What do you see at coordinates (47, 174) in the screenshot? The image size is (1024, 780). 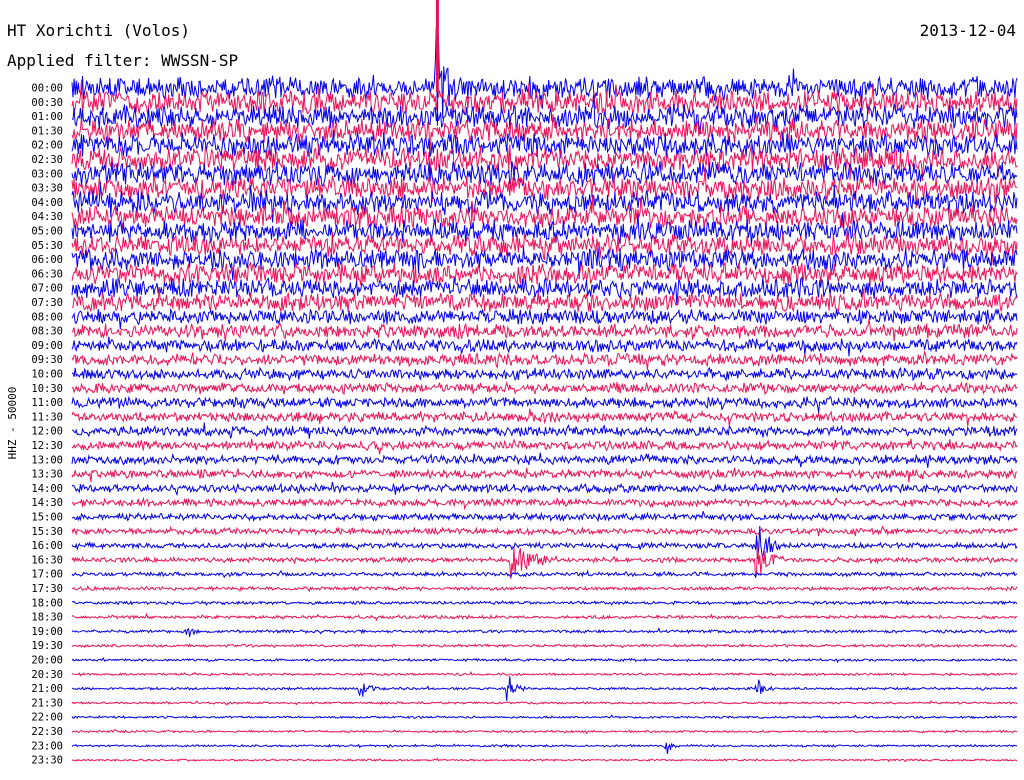 I see `row-time-label: 03:00` at bounding box center [47, 174].